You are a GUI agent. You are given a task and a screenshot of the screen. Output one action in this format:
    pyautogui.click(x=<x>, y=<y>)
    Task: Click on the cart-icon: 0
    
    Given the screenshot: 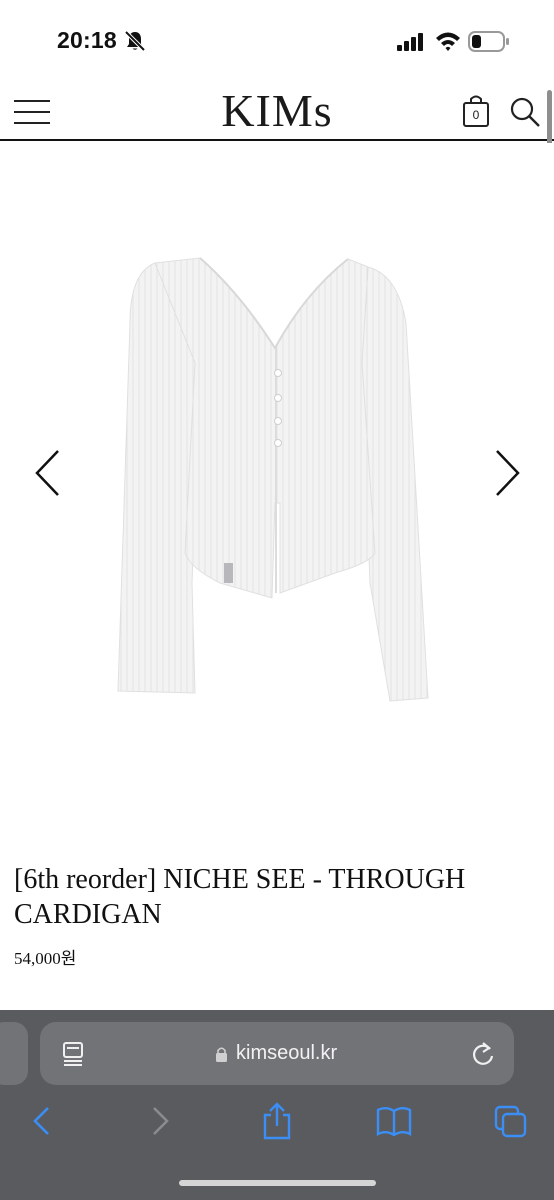 What is the action you would take?
    pyautogui.click(x=476, y=111)
    